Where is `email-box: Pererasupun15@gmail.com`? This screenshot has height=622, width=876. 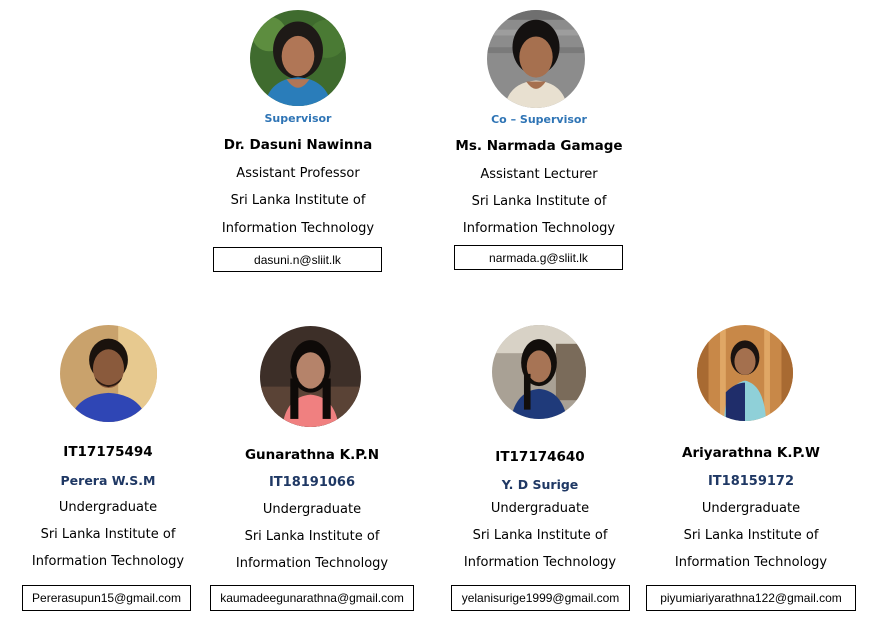
email-box: Pererasupun15@gmail.com is located at coordinates (106, 598).